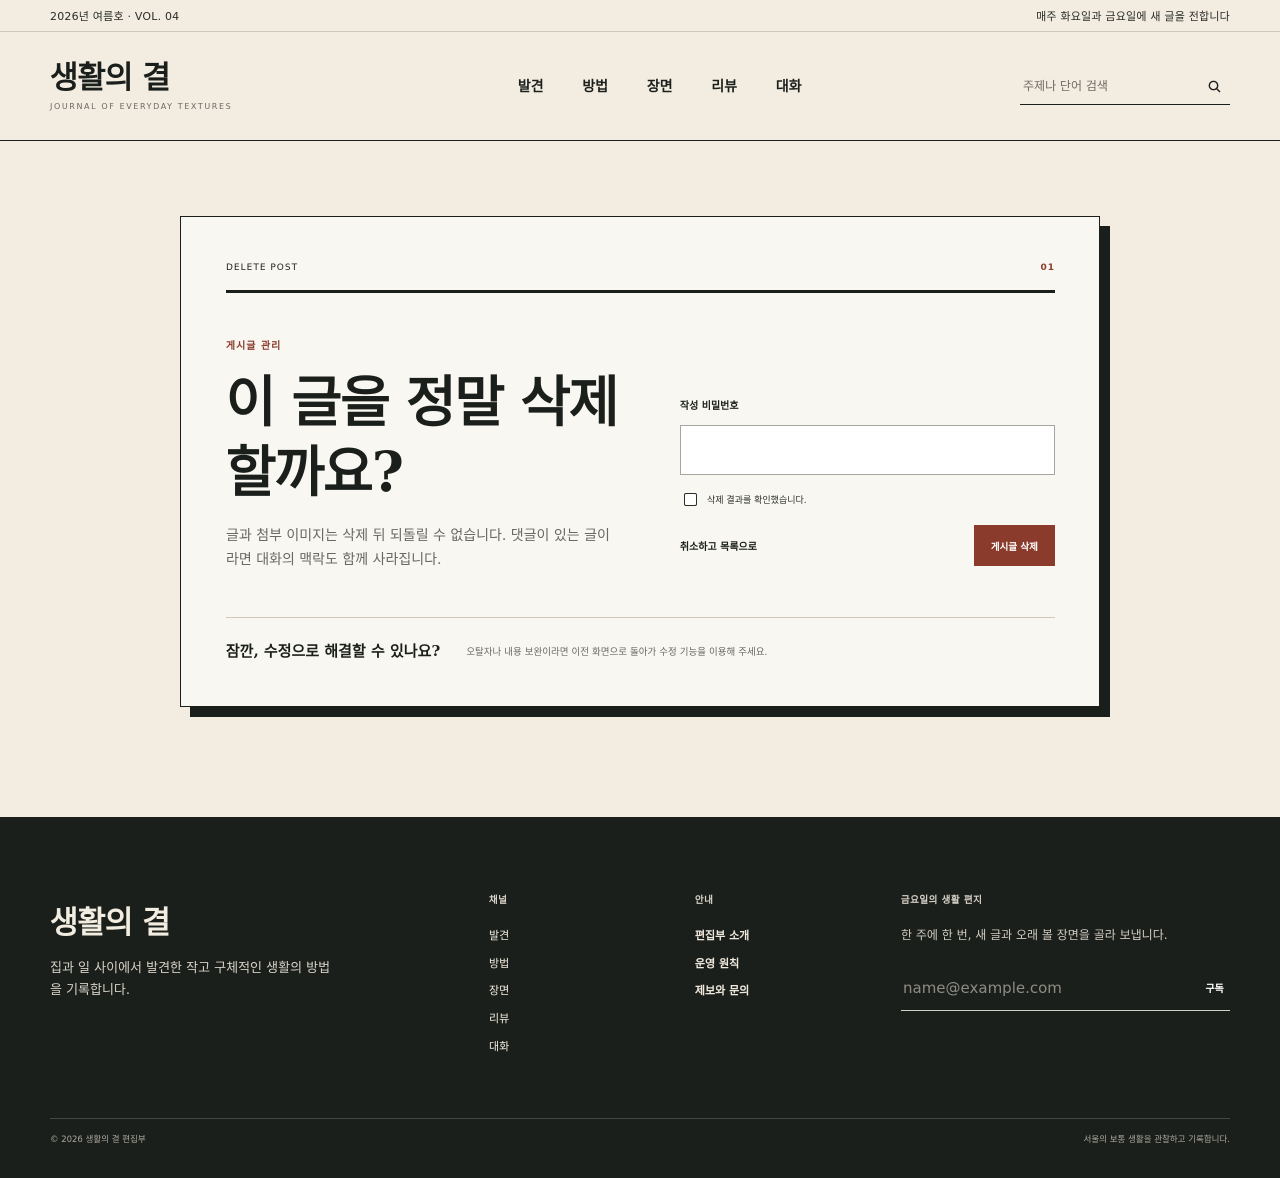  What do you see at coordinates (423, 436) in the screenshot?
I see `page-title: 이 글을 정말 삭제할까요?` at bounding box center [423, 436].